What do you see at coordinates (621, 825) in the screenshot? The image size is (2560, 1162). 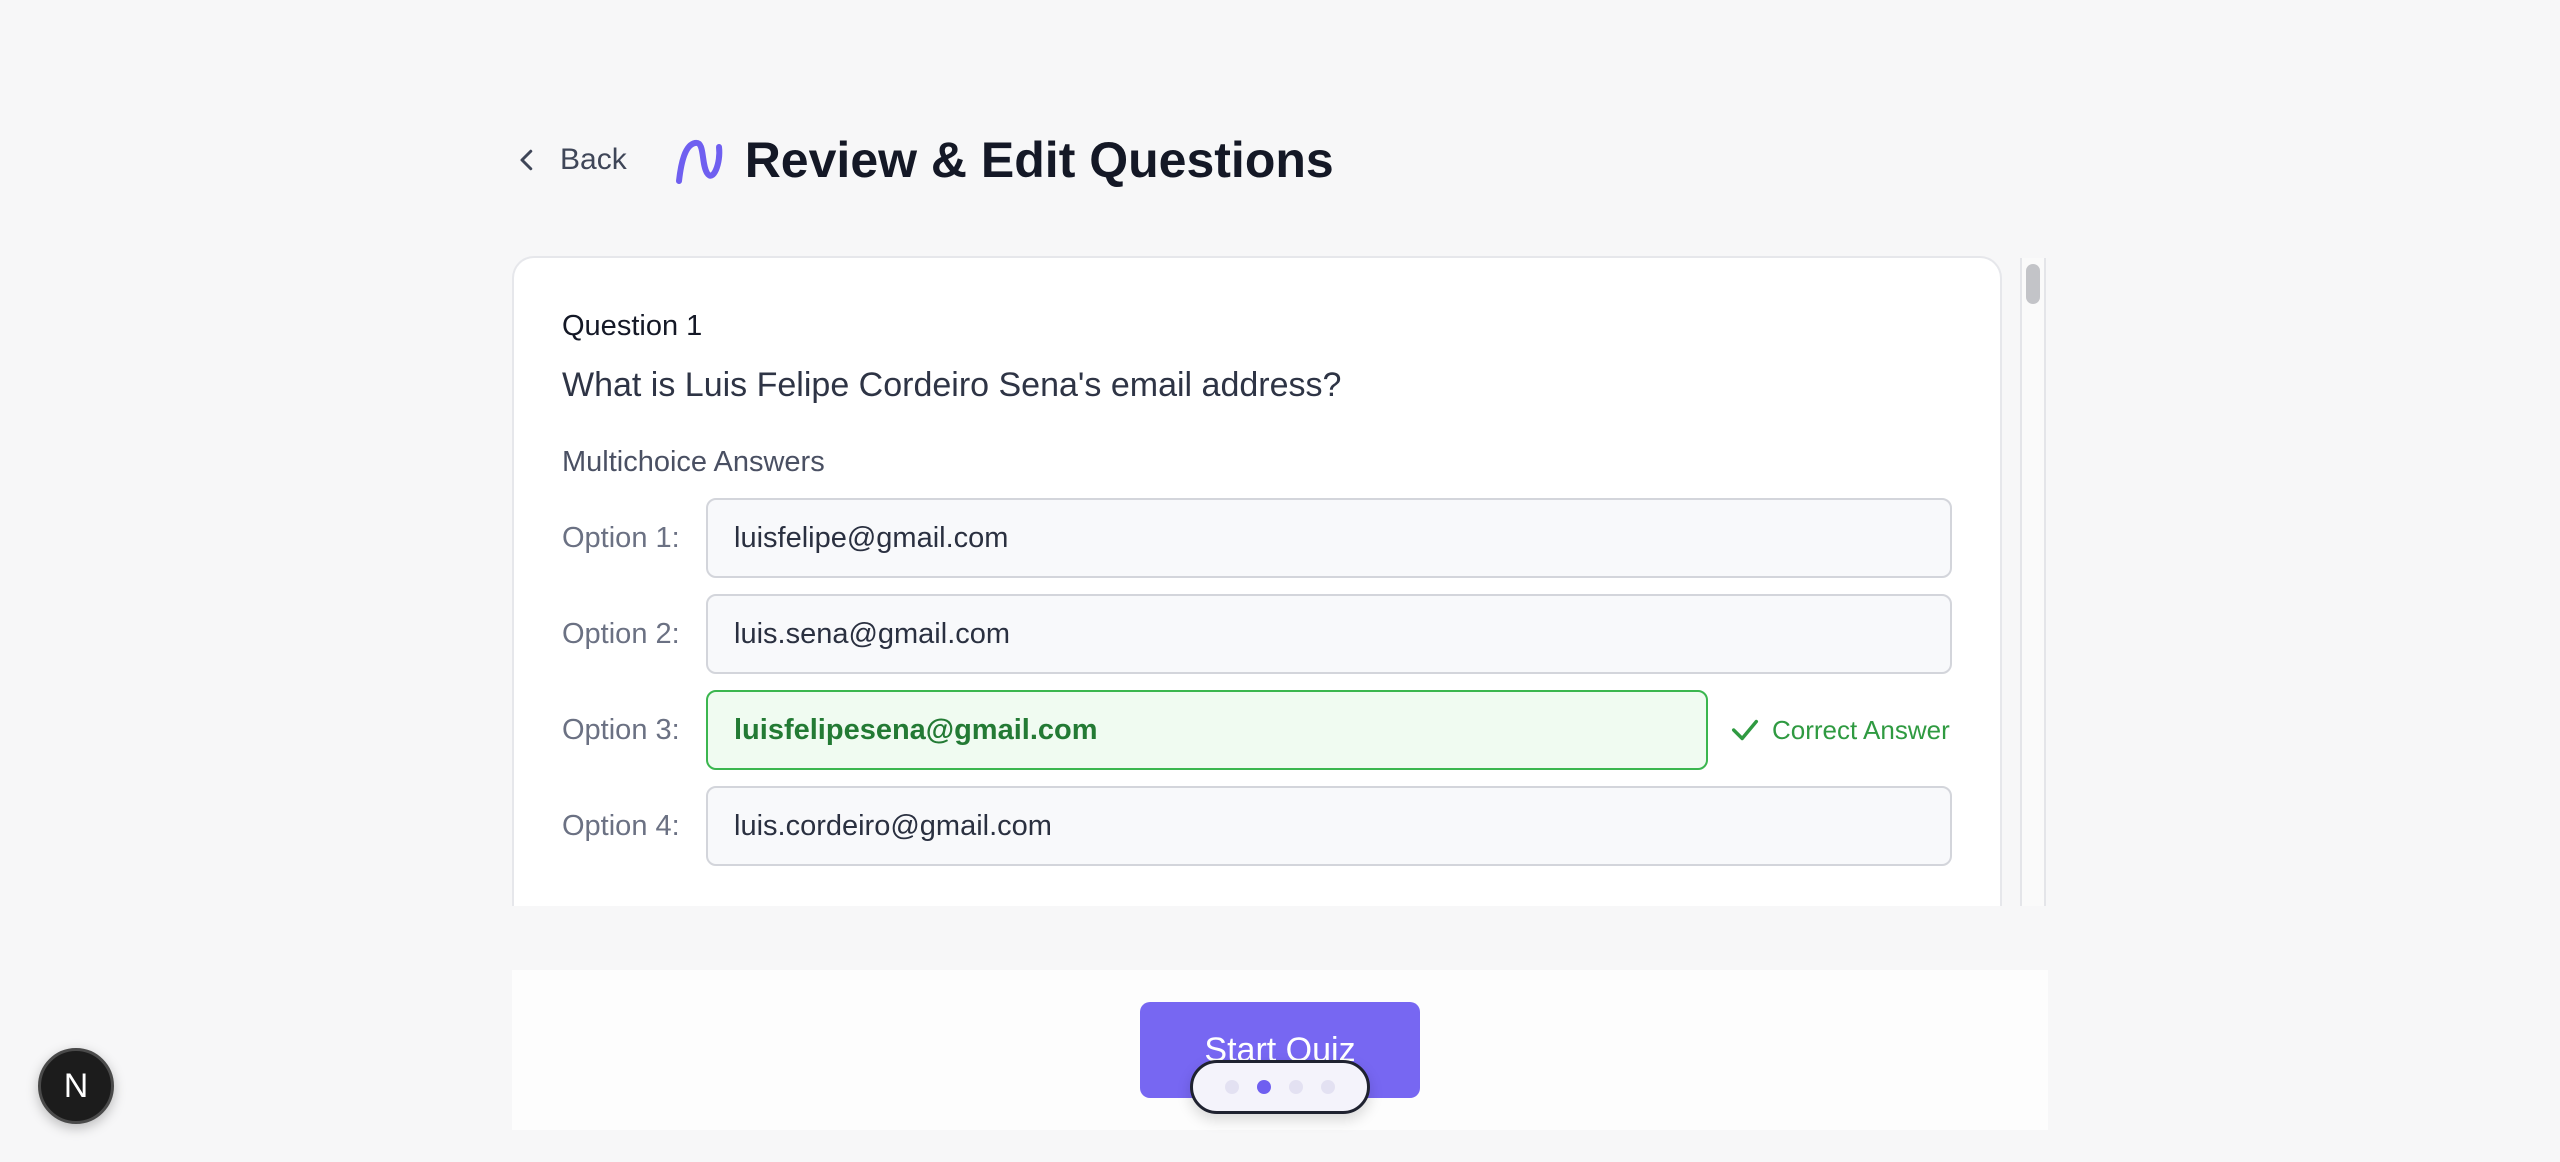 I see `option-label: Option 4:` at bounding box center [621, 825].